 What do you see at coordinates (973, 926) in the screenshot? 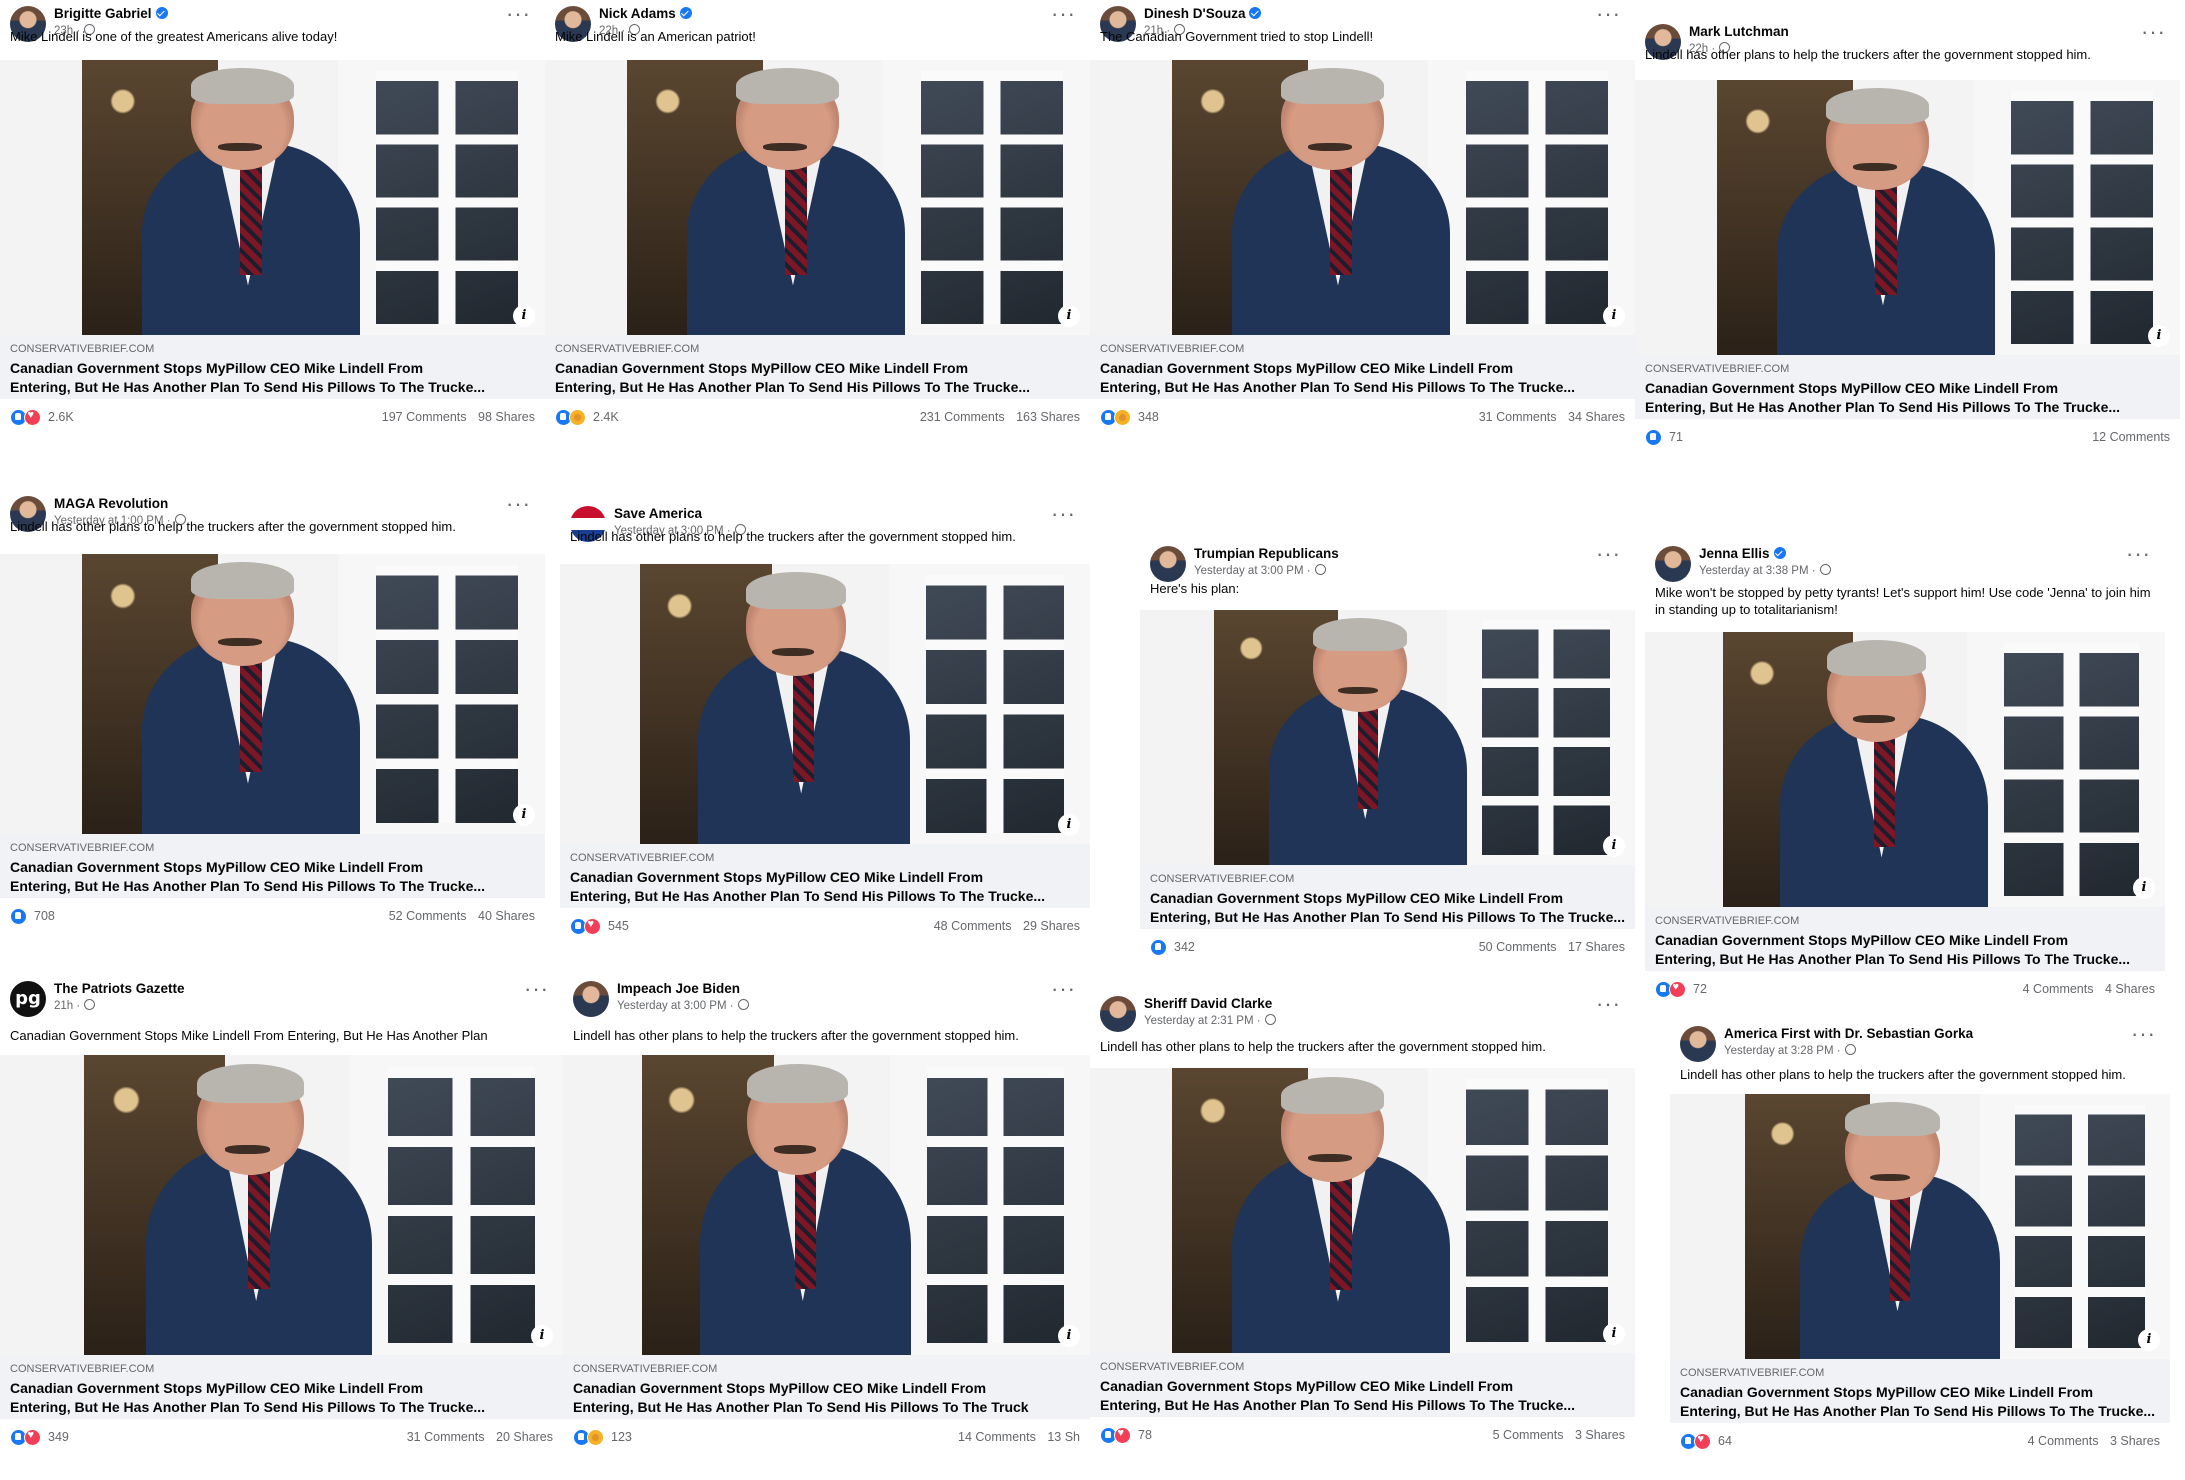
I see `comments-count: 48 Comments` at bounding box center [973, 926].